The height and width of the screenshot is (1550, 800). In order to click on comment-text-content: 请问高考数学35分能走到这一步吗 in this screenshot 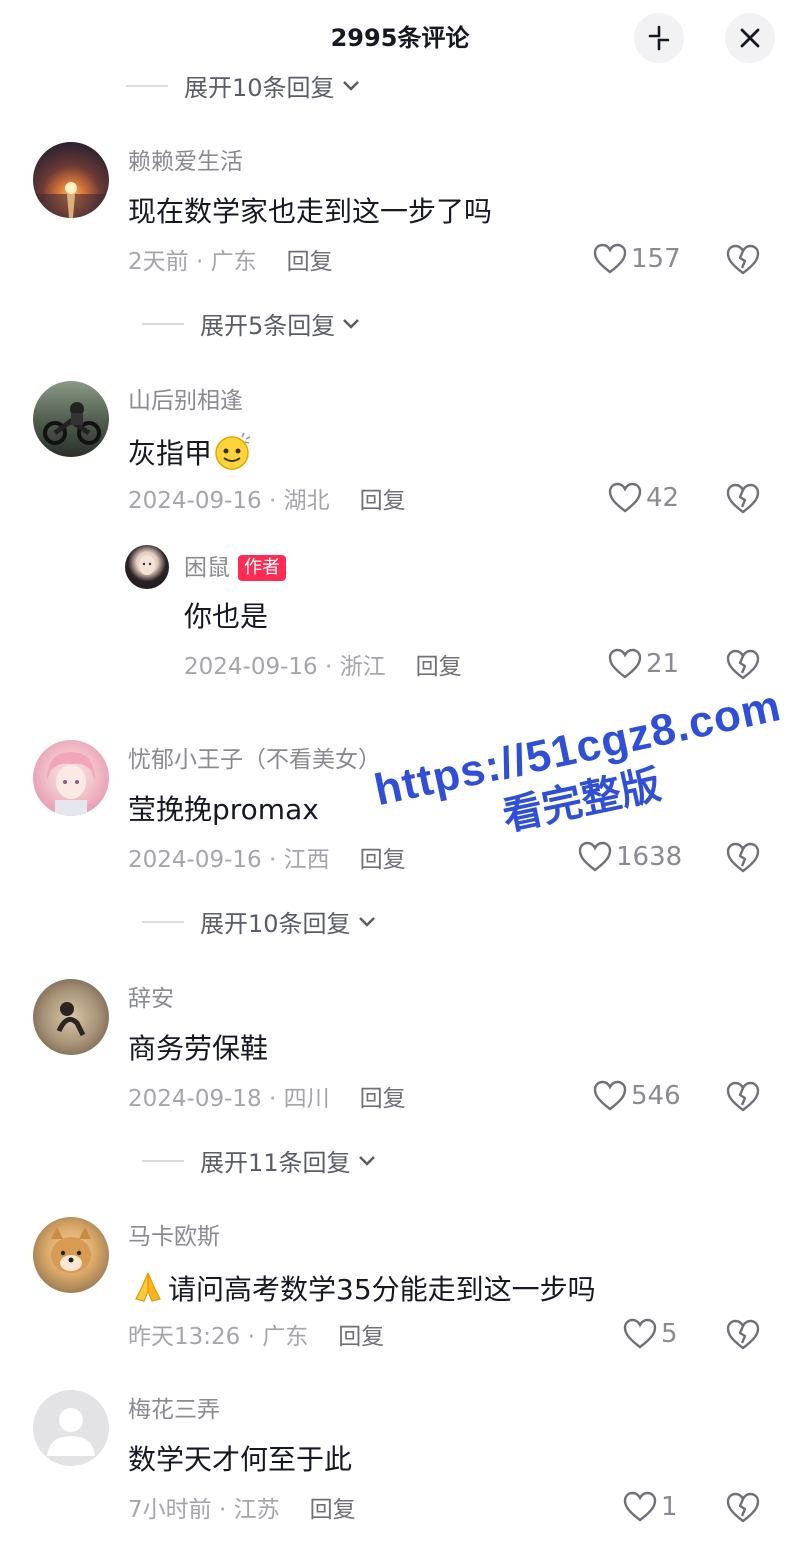, I will do `click(382, 1289)`.